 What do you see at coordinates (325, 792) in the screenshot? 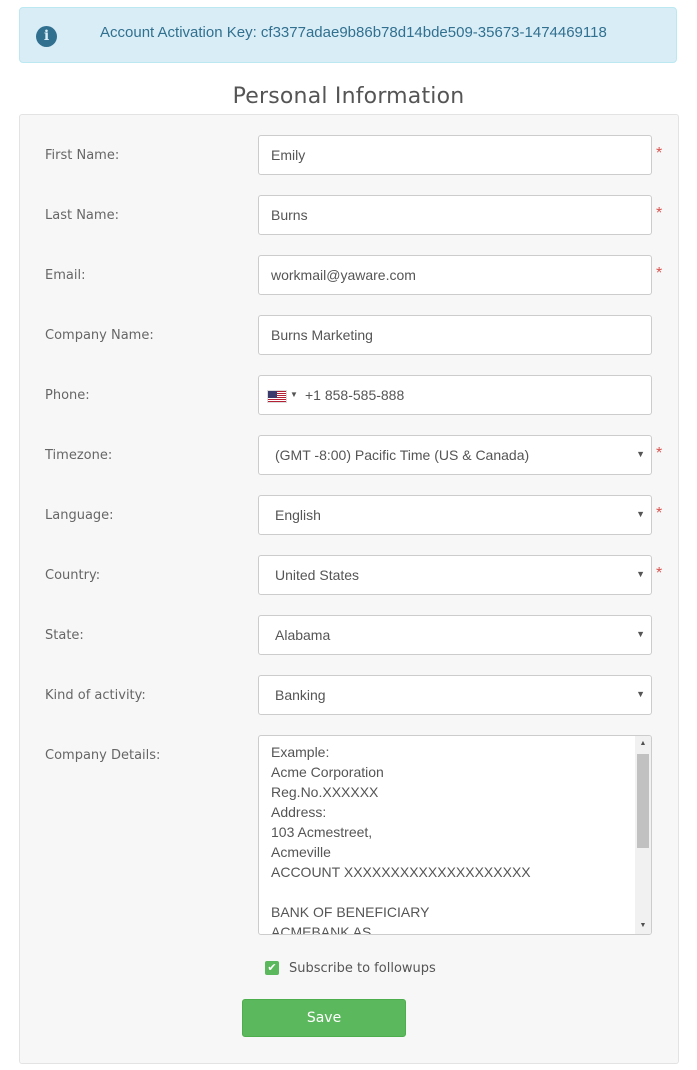
I see `textarea-line: Reg.No.XXXXXX` at bounding box center [325, 792].